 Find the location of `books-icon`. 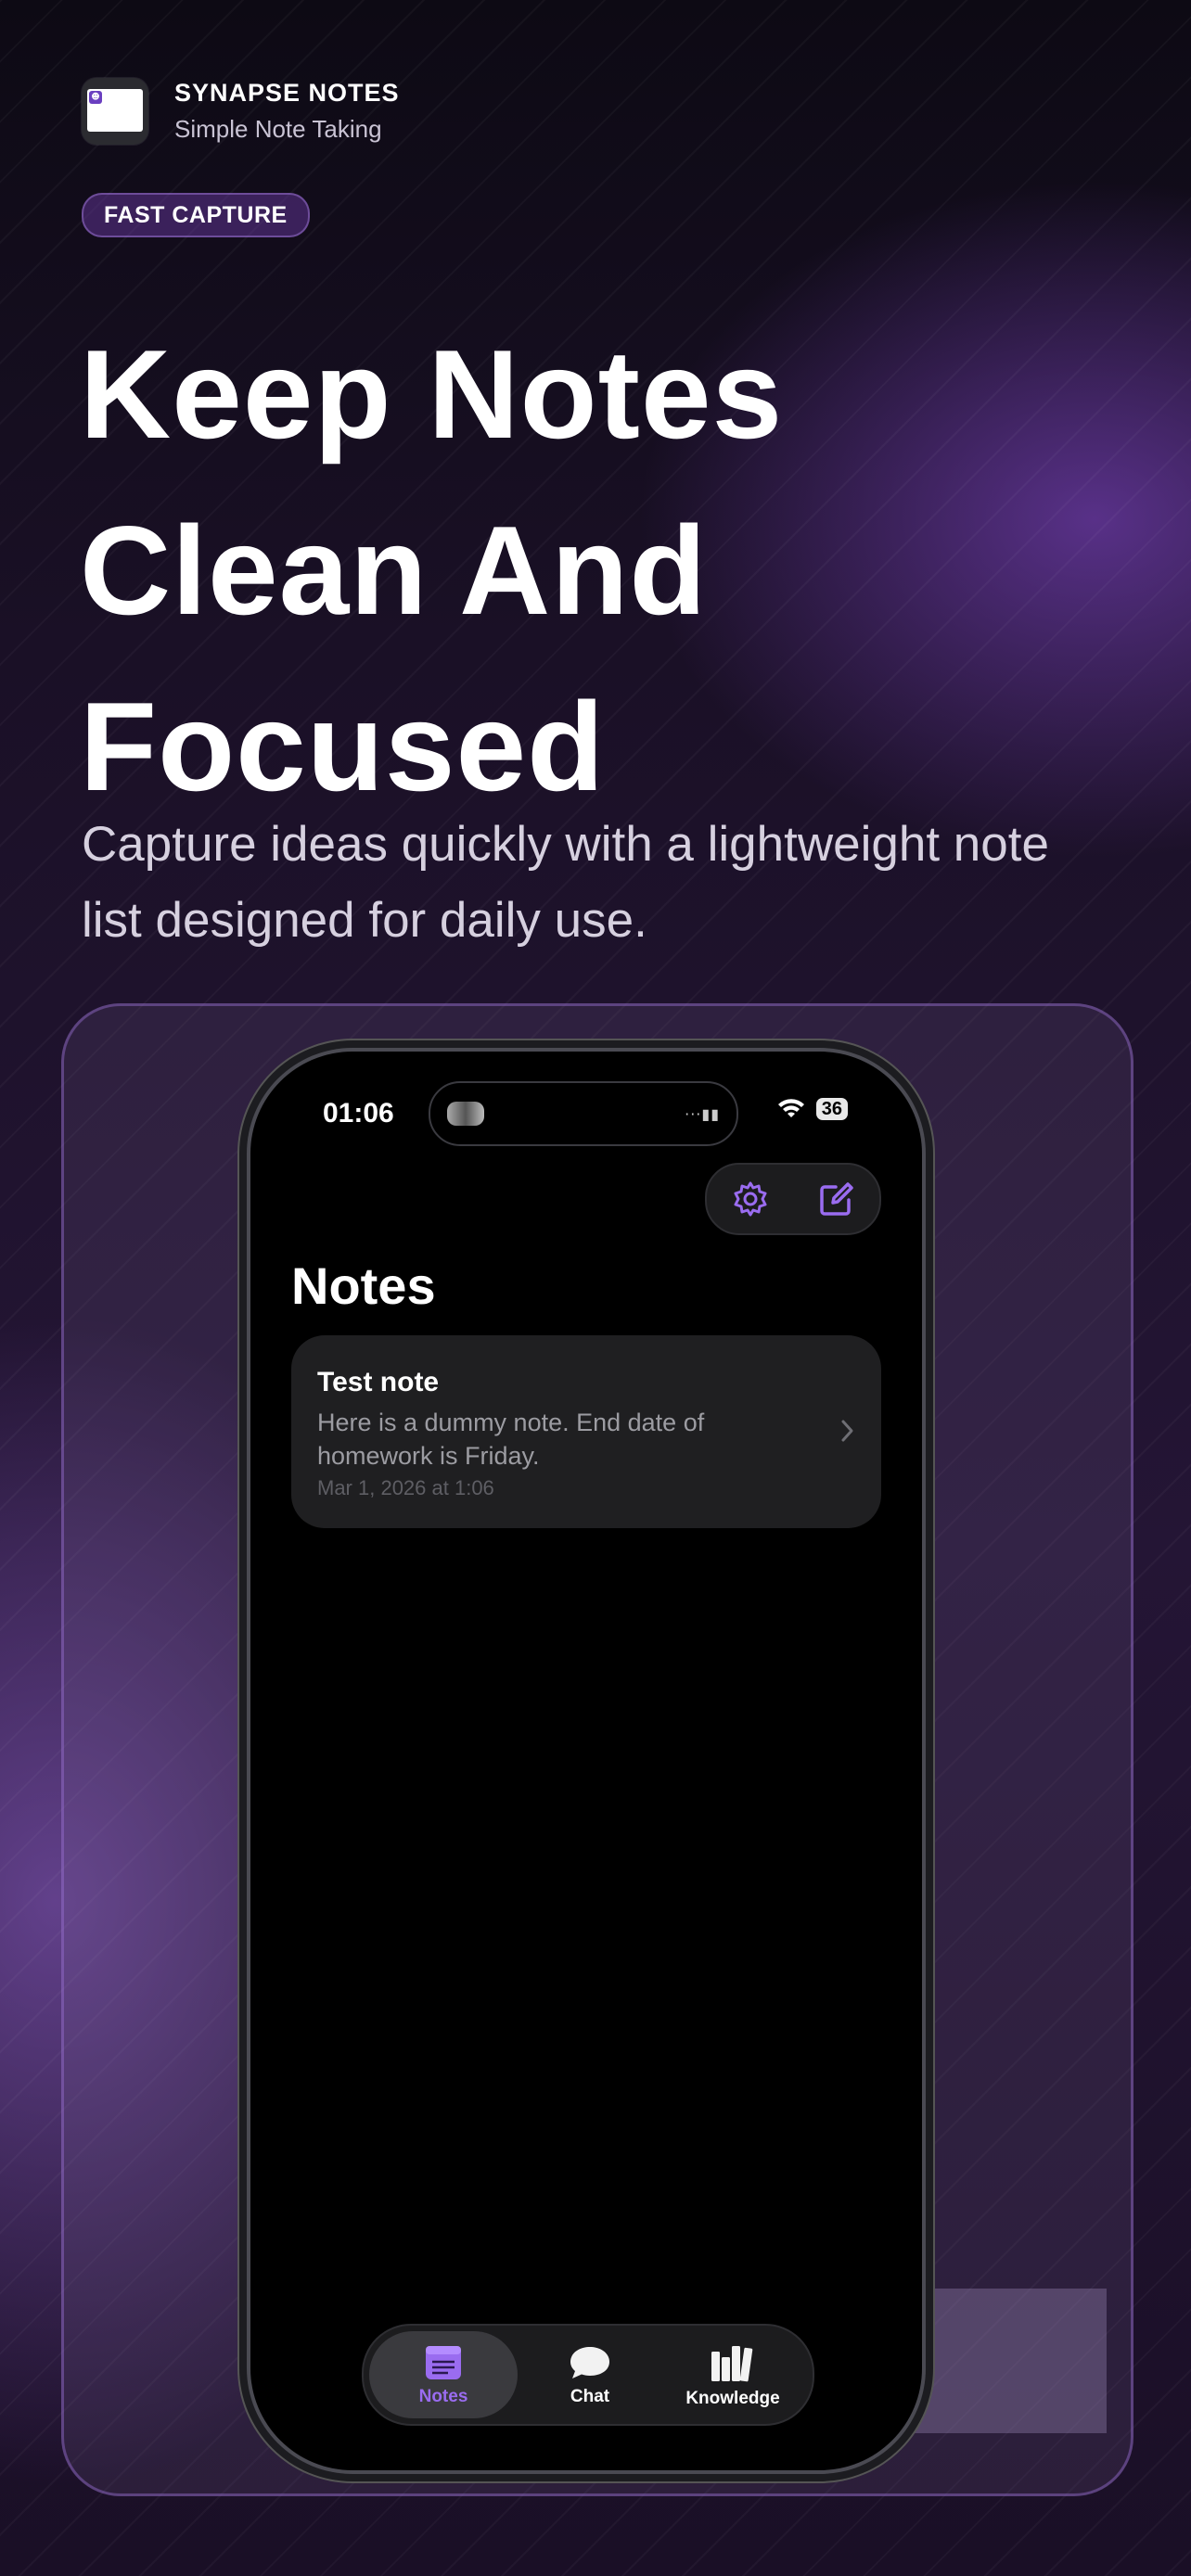

books-icon is located at coordinates (732, 2364).